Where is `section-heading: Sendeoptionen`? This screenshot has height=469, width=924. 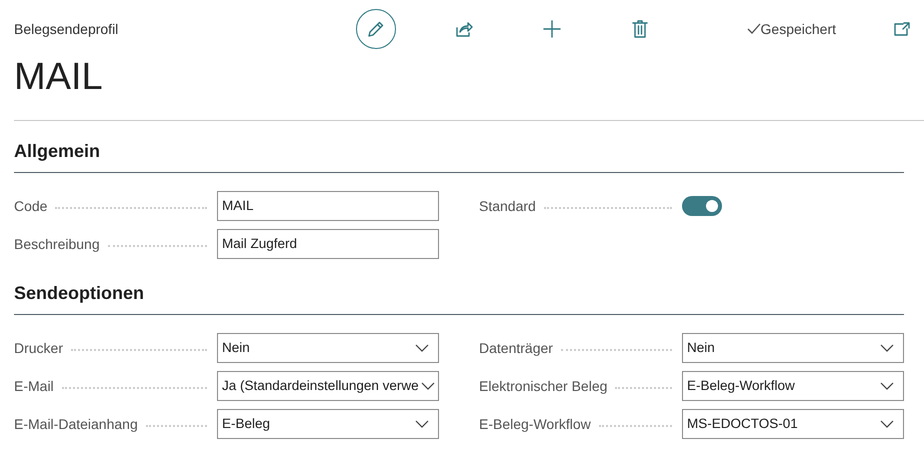
section-heading: Sendeoptionen is located at coordinates (459, 289).